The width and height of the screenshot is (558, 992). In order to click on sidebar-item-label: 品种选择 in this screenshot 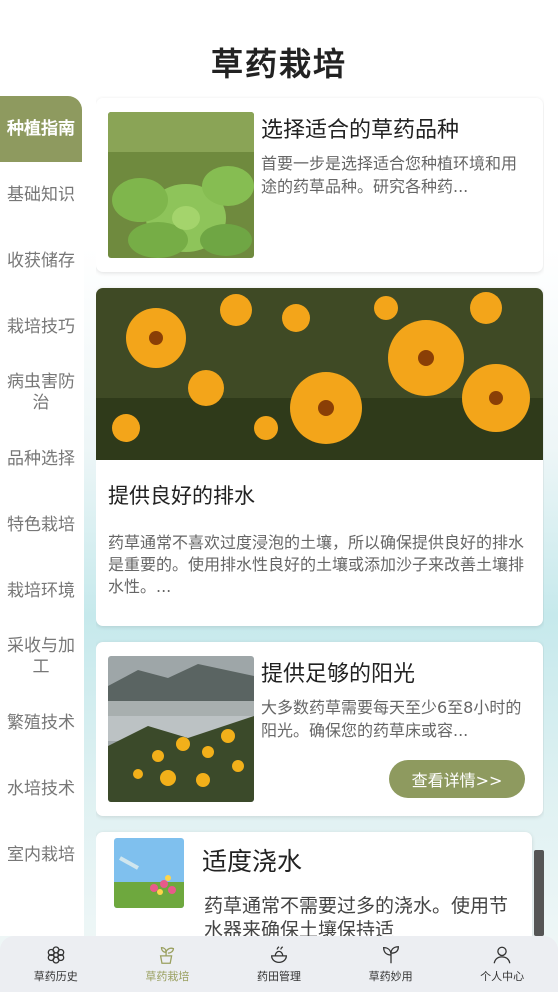, I will do `click(41, 458)`.